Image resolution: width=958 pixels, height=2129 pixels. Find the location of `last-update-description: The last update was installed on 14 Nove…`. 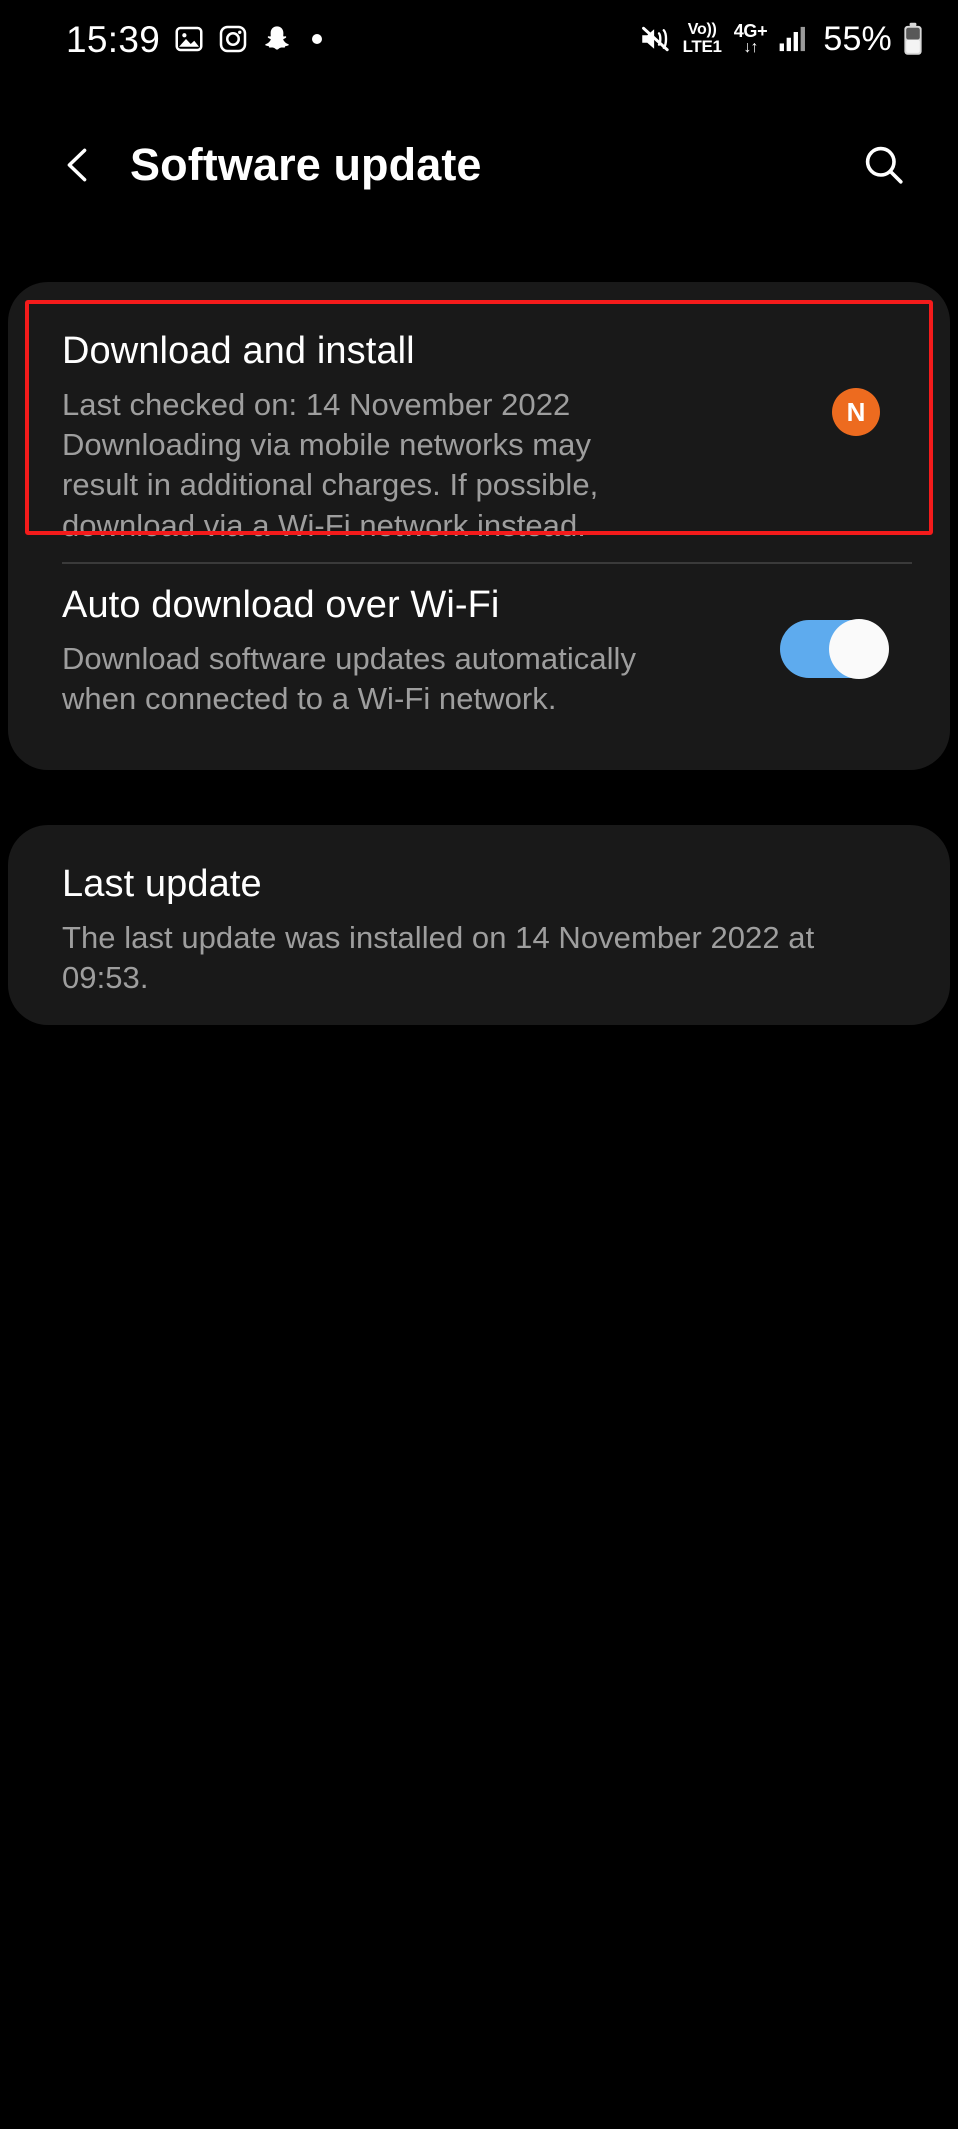

last-update-description: The last update was installed on 14 Nove… is located at coordinates (438, 957).